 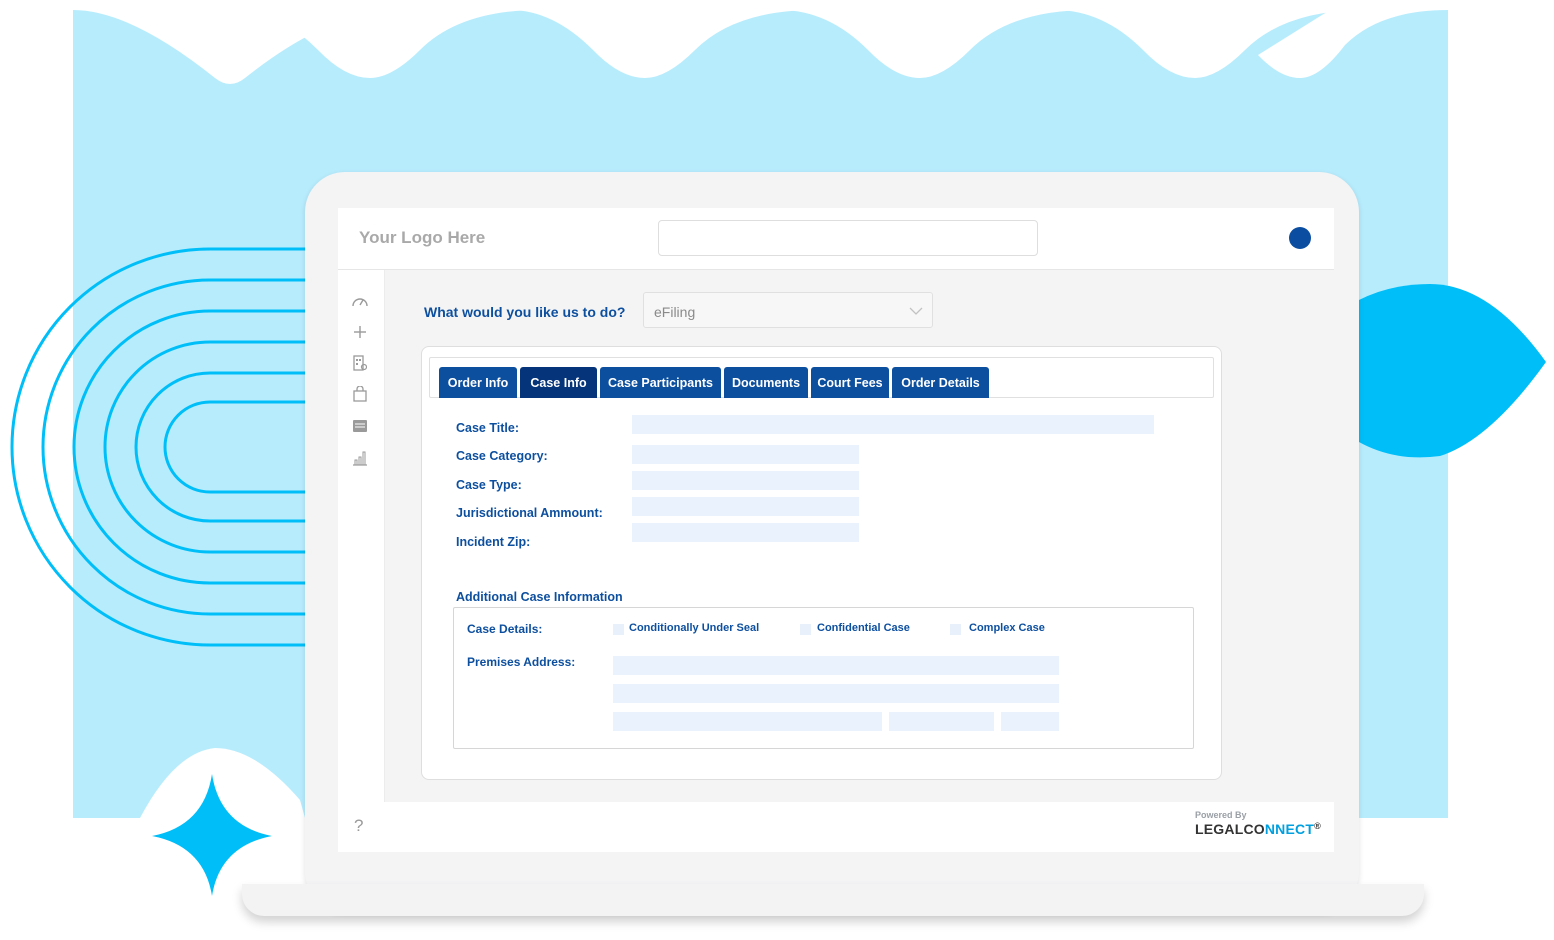 I want to click on tab-court-fees: Court Fees, so click(x=850, y=382).